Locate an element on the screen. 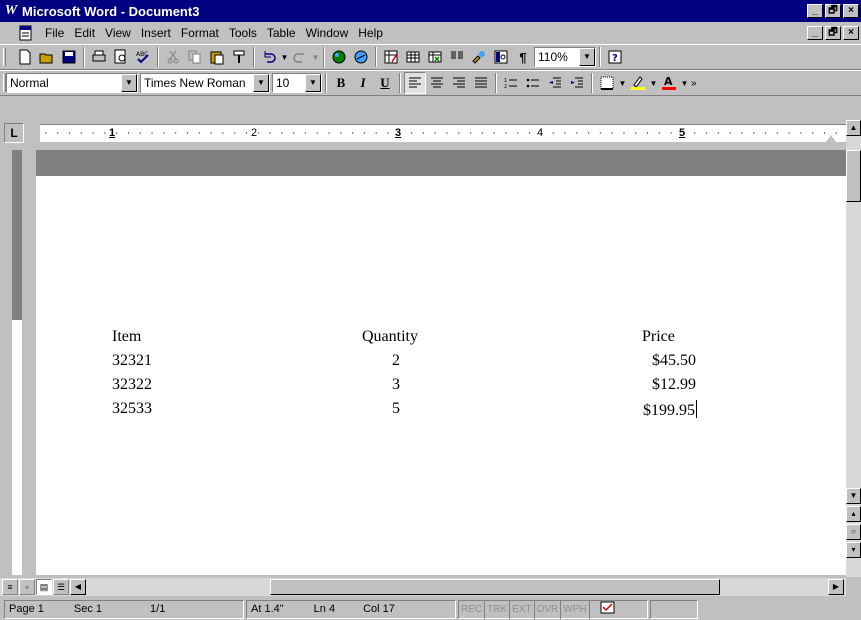 This screenshot has height=620, width=861. document-control-icon is located at coordinates (27, 33).